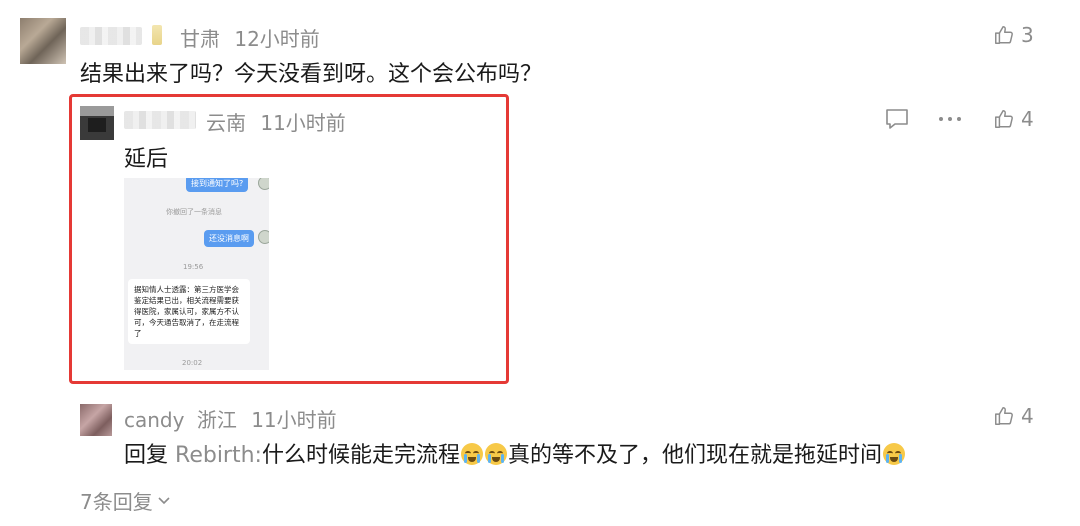 The image size is (1080, 526). I want to click on reply-text: 回复 Rebirth:什么时候能走完流程 真的等不及了，他们现在就是拖延时间, so click(515, 453).